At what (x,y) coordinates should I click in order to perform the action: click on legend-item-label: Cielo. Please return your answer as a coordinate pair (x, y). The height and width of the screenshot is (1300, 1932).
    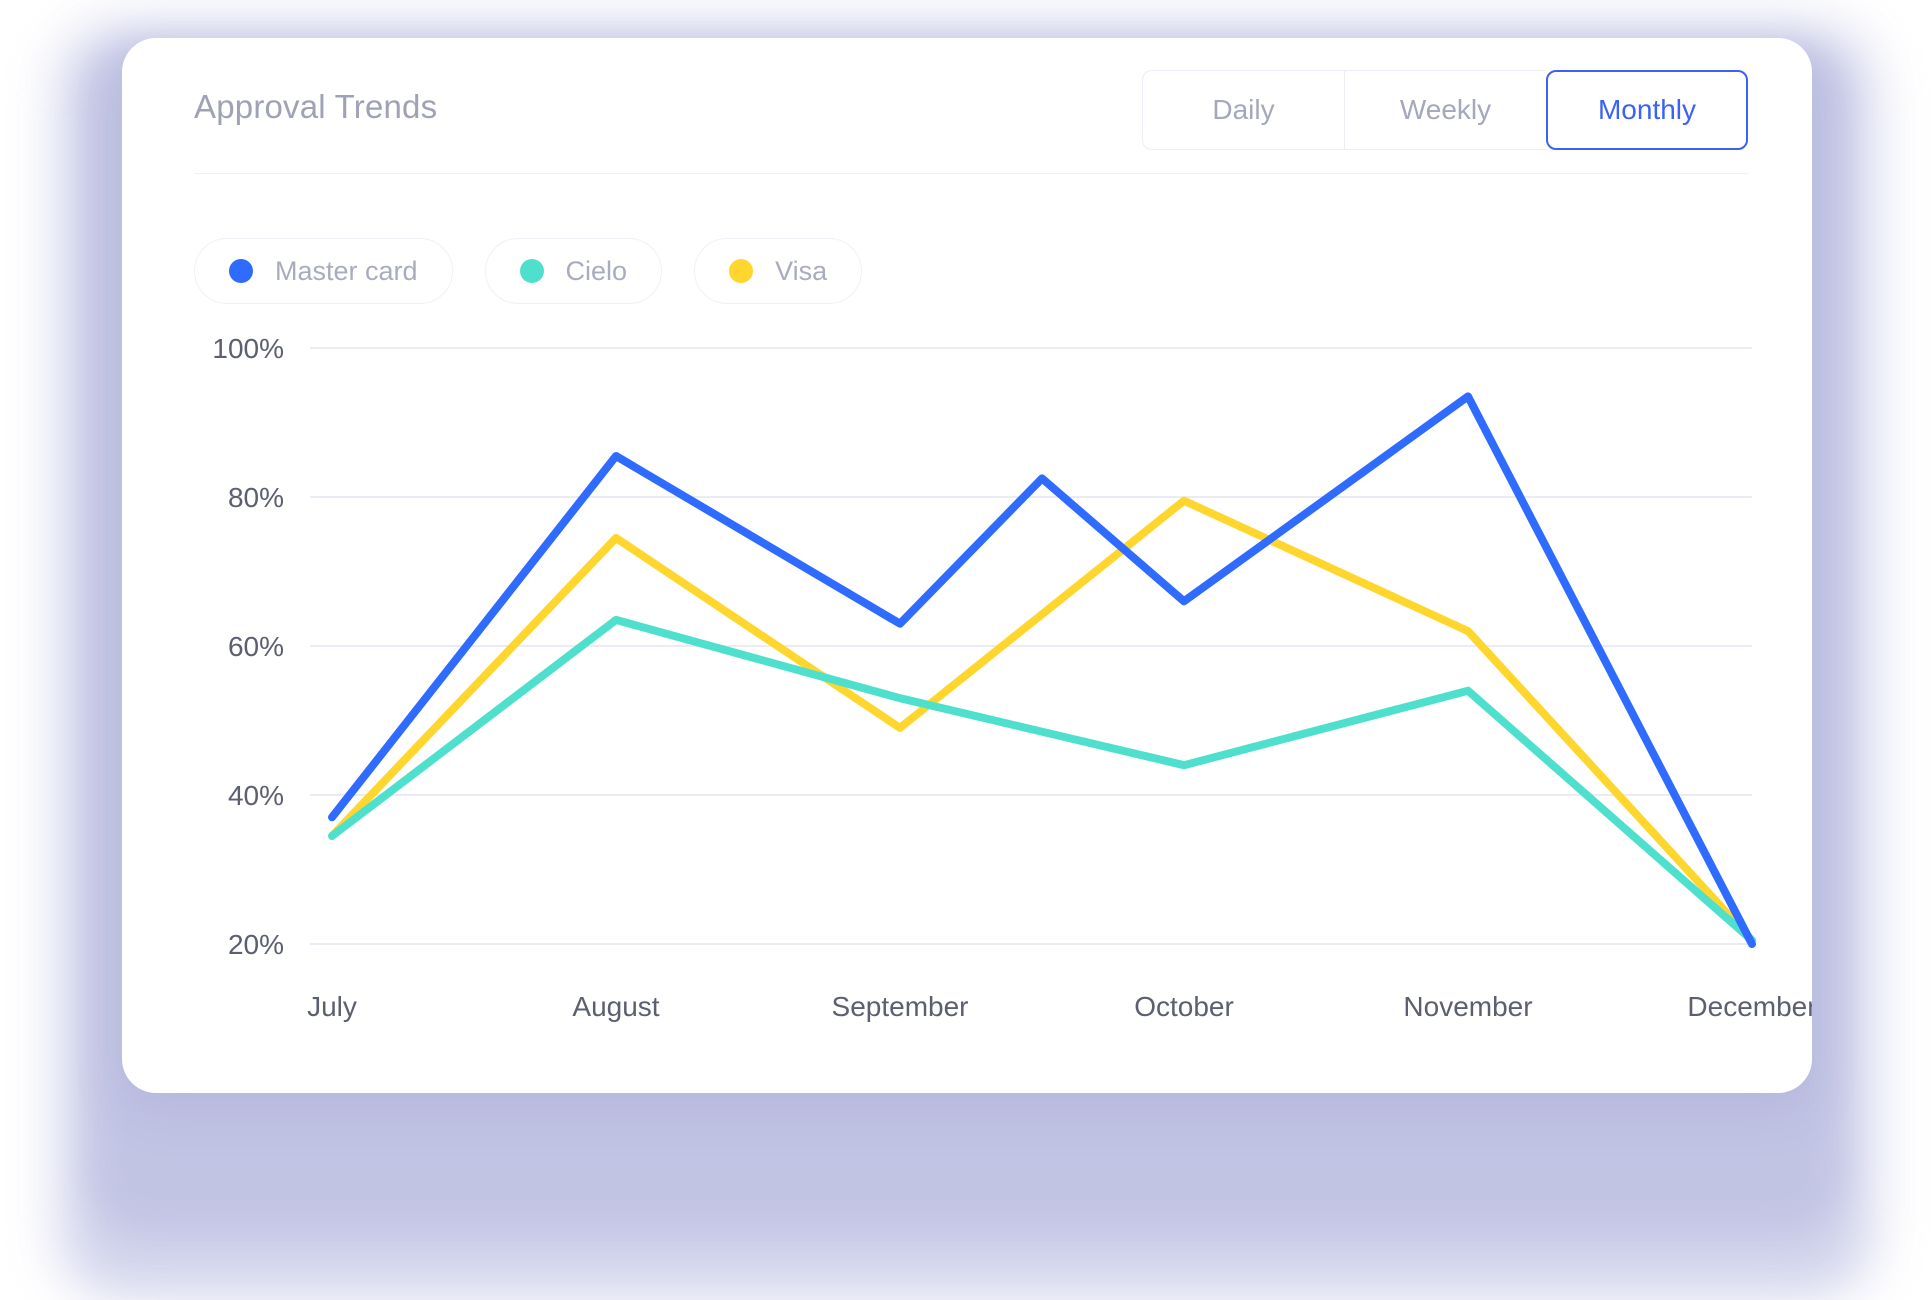
    Looking at the image, I should click on (596, 270).